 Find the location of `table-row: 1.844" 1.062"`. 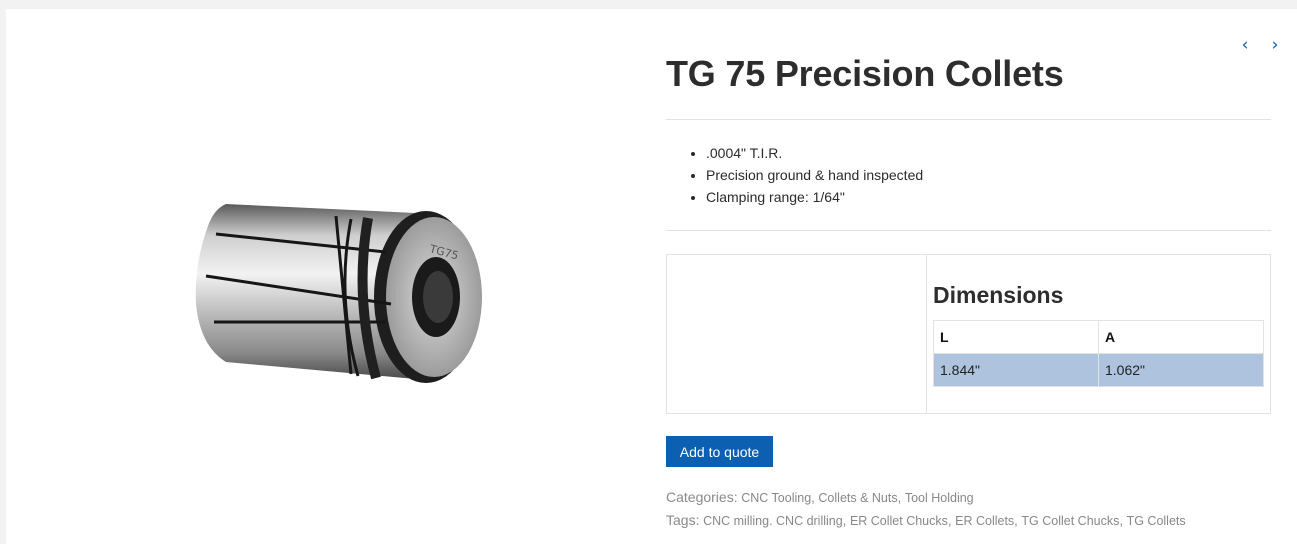

table-row: 1.844" 1.062" is located at coordinates (1098, 370).